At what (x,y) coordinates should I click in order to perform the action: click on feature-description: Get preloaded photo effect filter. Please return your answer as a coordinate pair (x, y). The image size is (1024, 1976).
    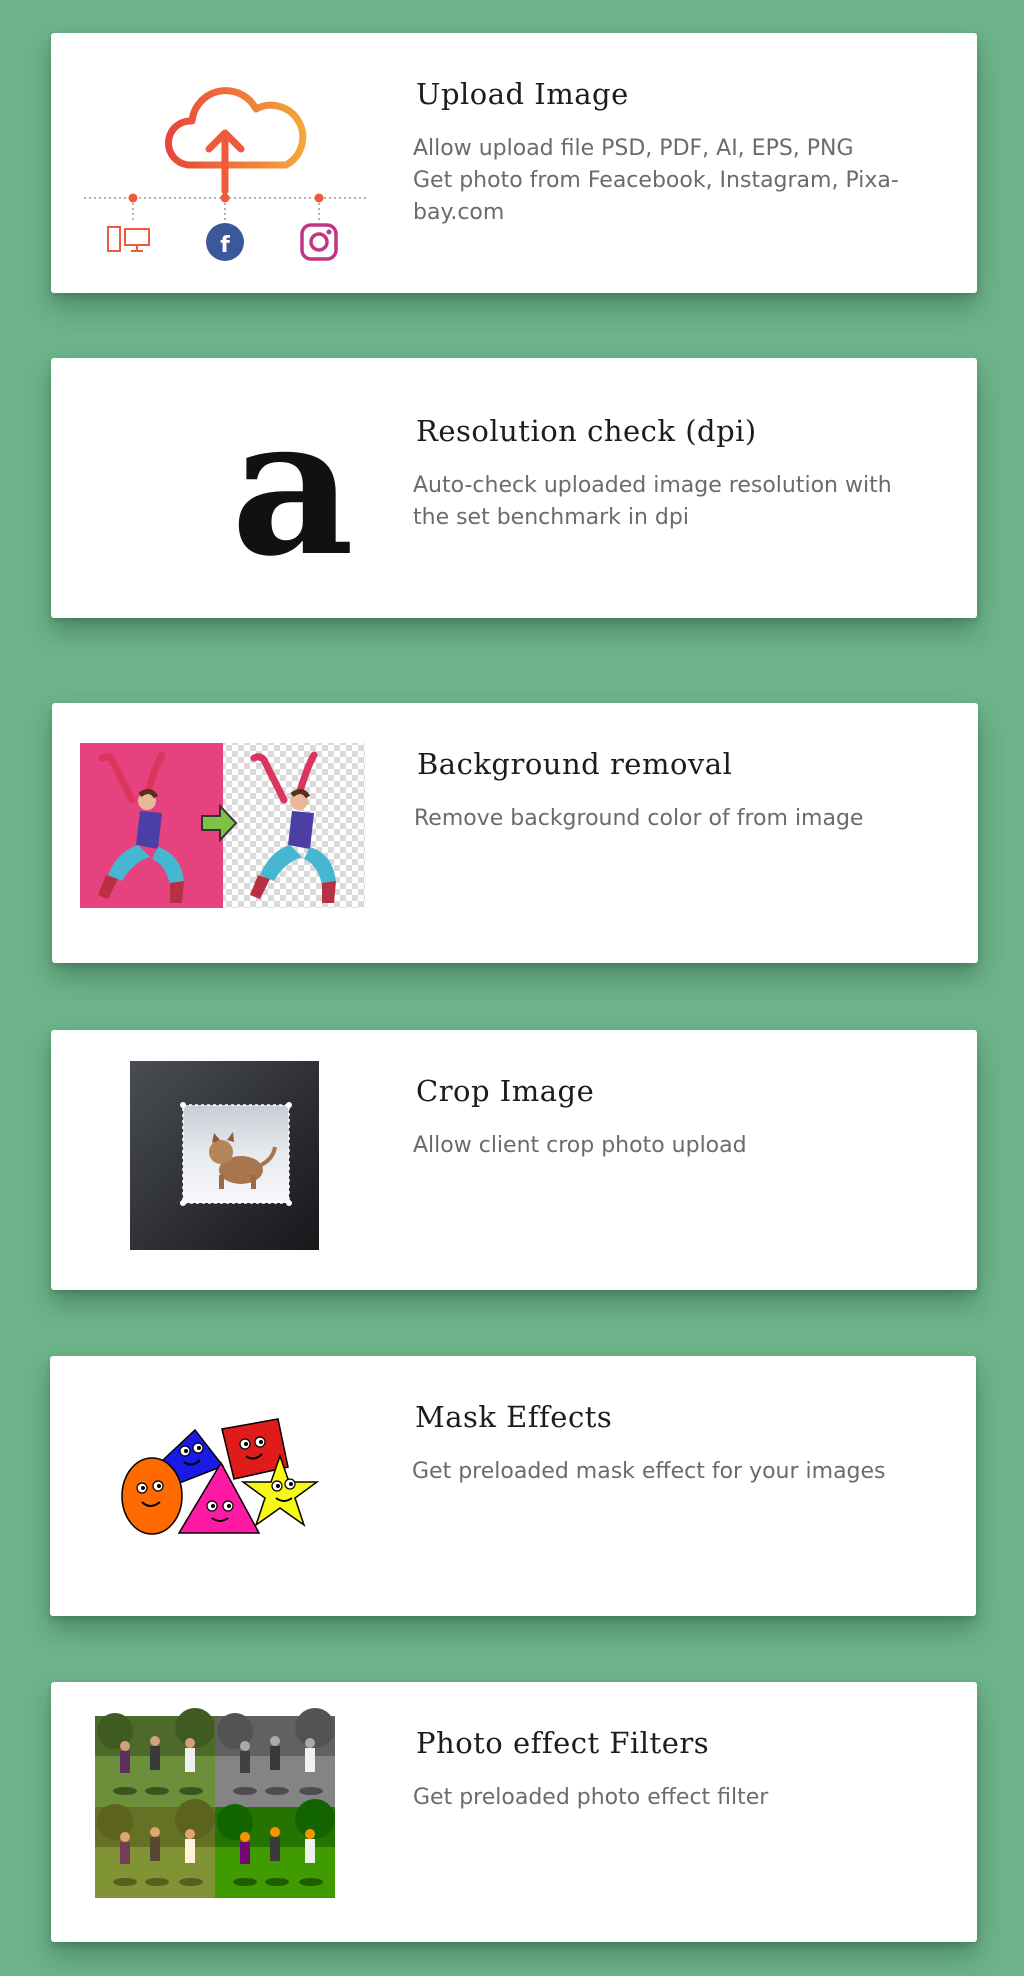
    Looking at the image, I should click on (591, 1797).